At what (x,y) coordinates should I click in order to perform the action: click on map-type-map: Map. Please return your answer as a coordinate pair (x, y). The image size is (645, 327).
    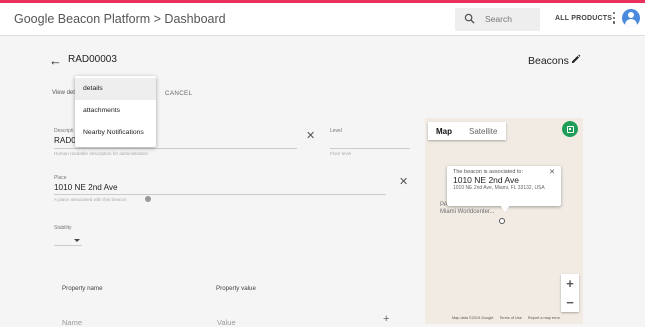
    Looking at the image, I should click on (444, 131).